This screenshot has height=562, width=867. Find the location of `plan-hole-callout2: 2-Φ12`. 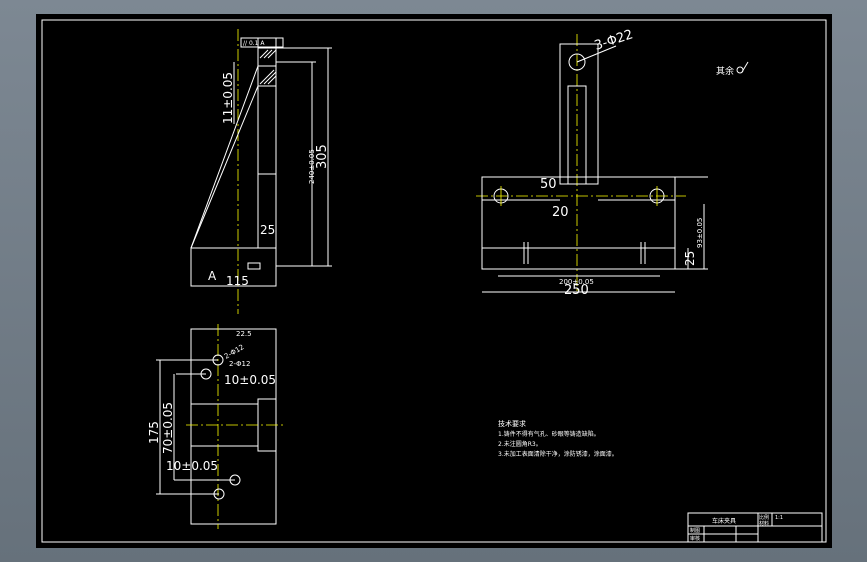

plan-hole-callout2: 2-Φ12 is located at coordinates (239, 364).